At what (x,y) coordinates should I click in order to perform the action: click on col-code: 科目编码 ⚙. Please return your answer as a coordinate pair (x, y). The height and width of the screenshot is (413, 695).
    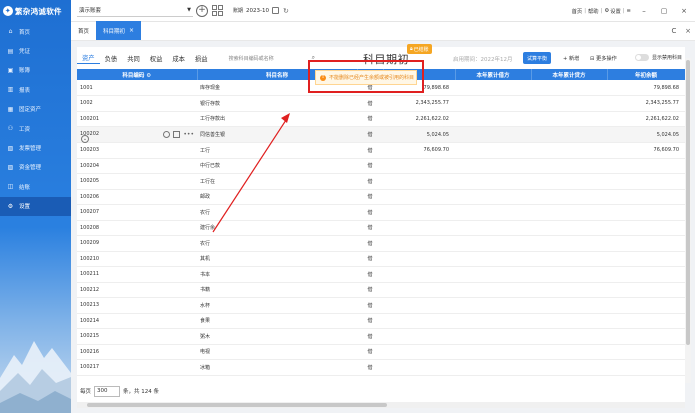
    Looking at the image, I should click on (137, 74).